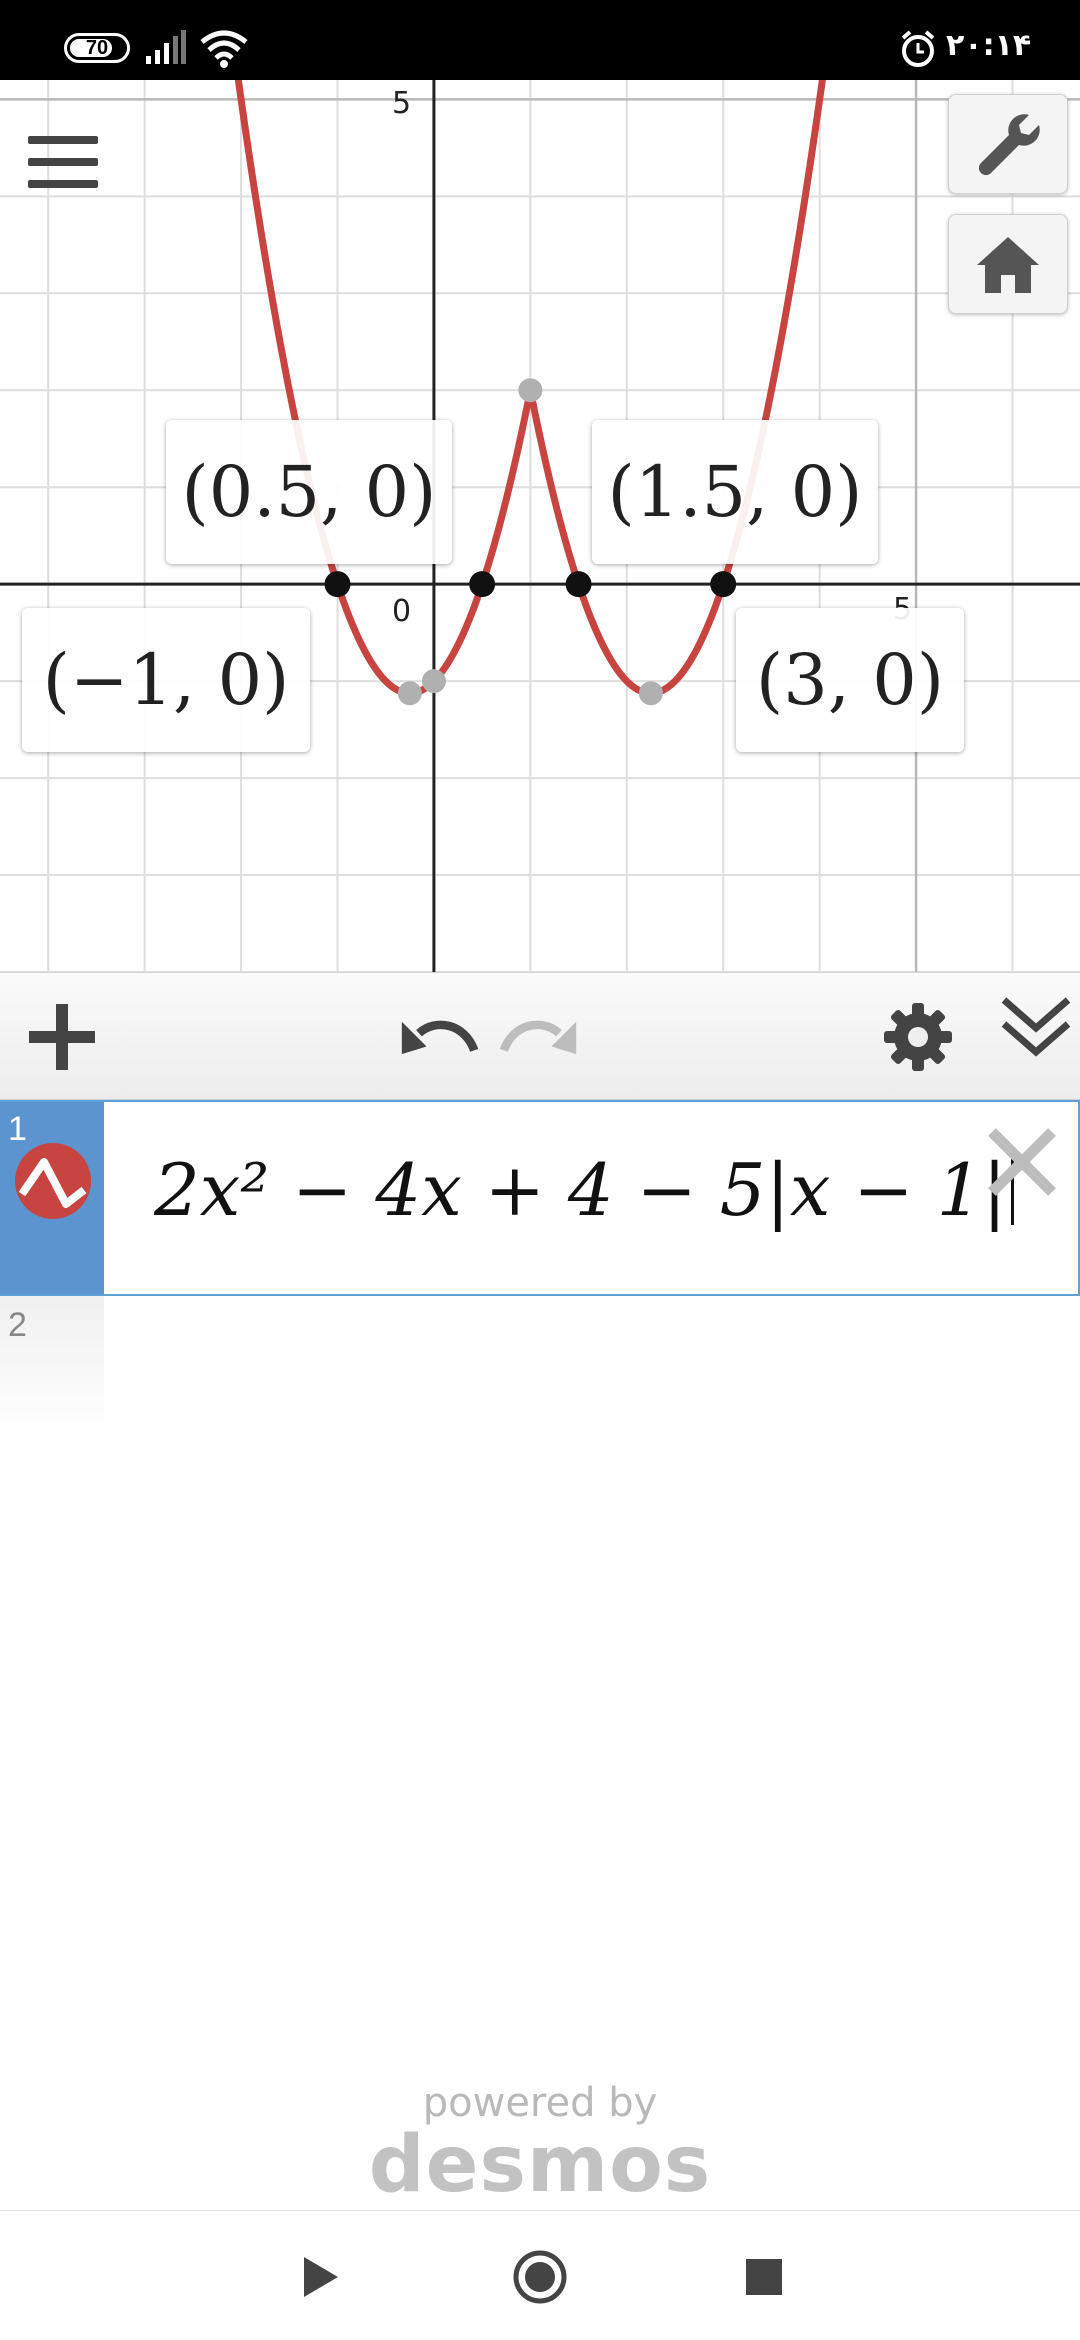 The width and height of the screenshot is (1080, 2340). I want to click on home-icon, so click(1008, 265).